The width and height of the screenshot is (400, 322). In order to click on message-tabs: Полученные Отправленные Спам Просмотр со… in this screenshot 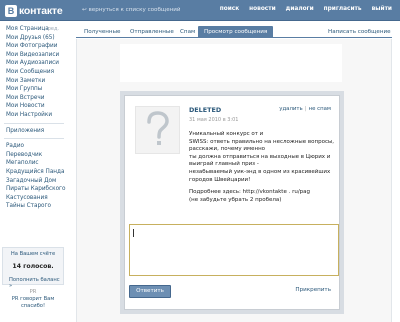, I will do `click(234, 32)`.